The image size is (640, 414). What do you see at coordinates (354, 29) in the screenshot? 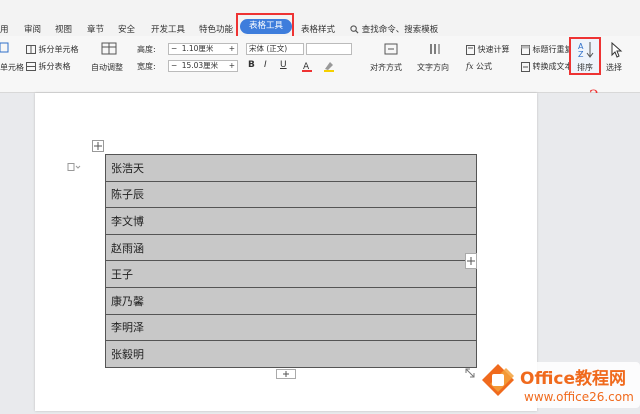
I see `search-icon` at bounding box center [354, 29].